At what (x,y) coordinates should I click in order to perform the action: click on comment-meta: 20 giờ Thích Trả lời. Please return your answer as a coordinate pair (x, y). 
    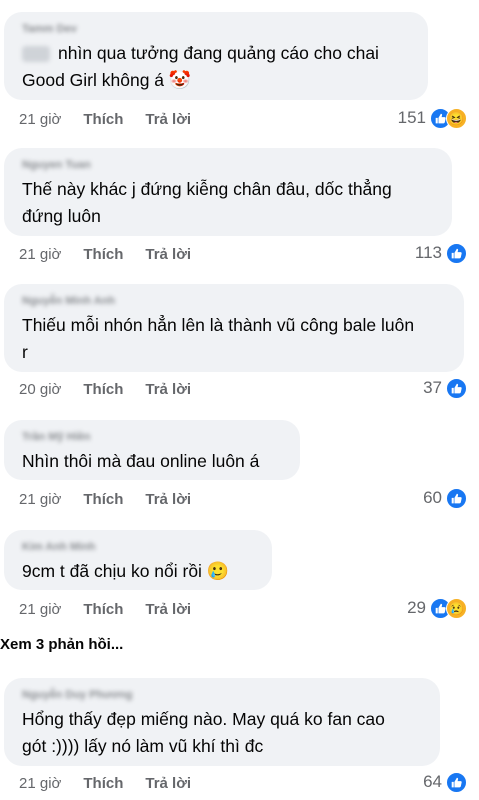
    Looking at the image, I should click on (116, 389).